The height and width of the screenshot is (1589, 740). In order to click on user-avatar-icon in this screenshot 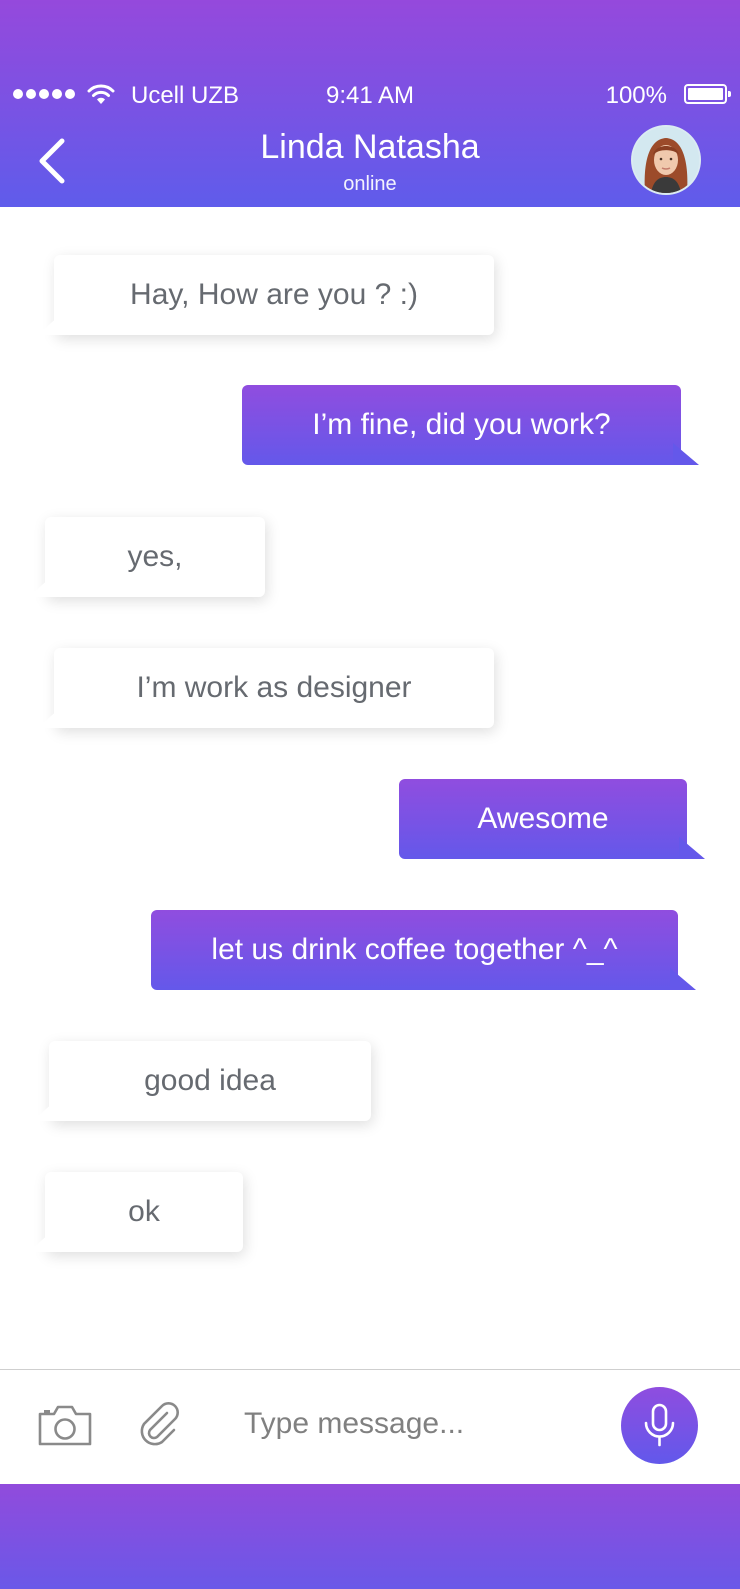, I will do `click(666, 160)`.